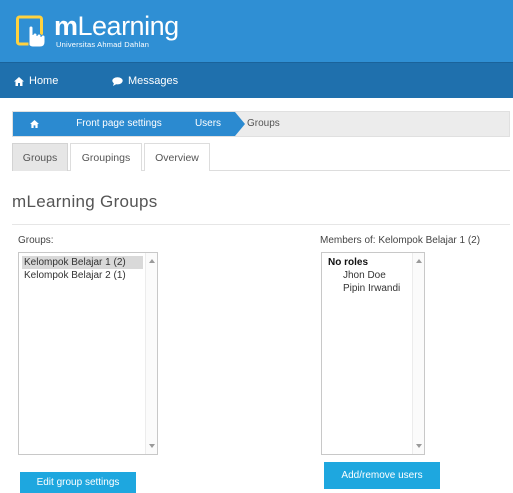 This screenshot has height=493, width=513. What do you see at coordinates (153, 81) in the screenshot?
I see `nav-messages-label: Messages` at bounding box center [153, 81].